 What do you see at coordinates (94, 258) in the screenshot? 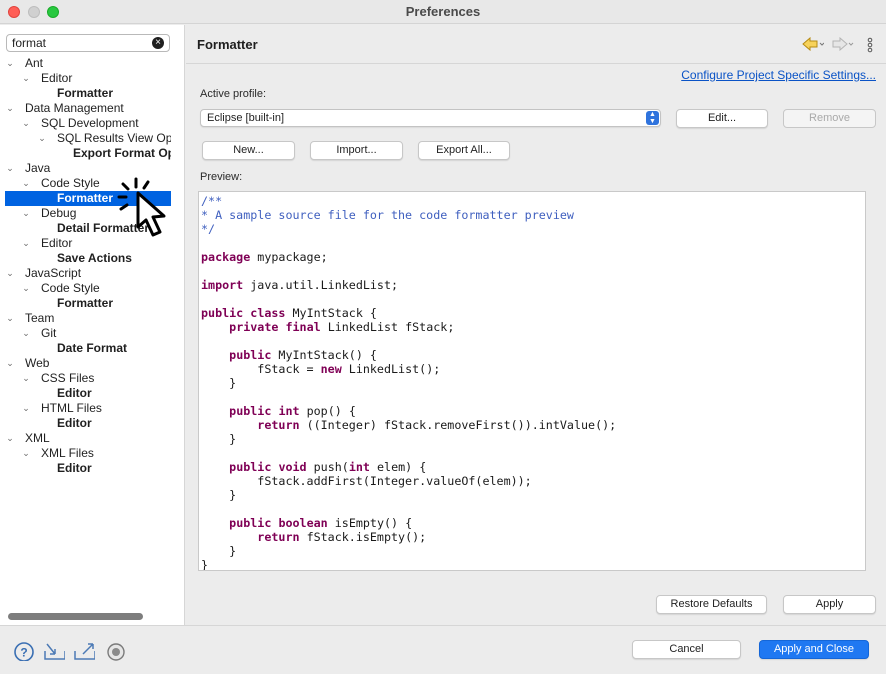
I see `tree-item-label: Save Actions` at bounding box center [94, 258].